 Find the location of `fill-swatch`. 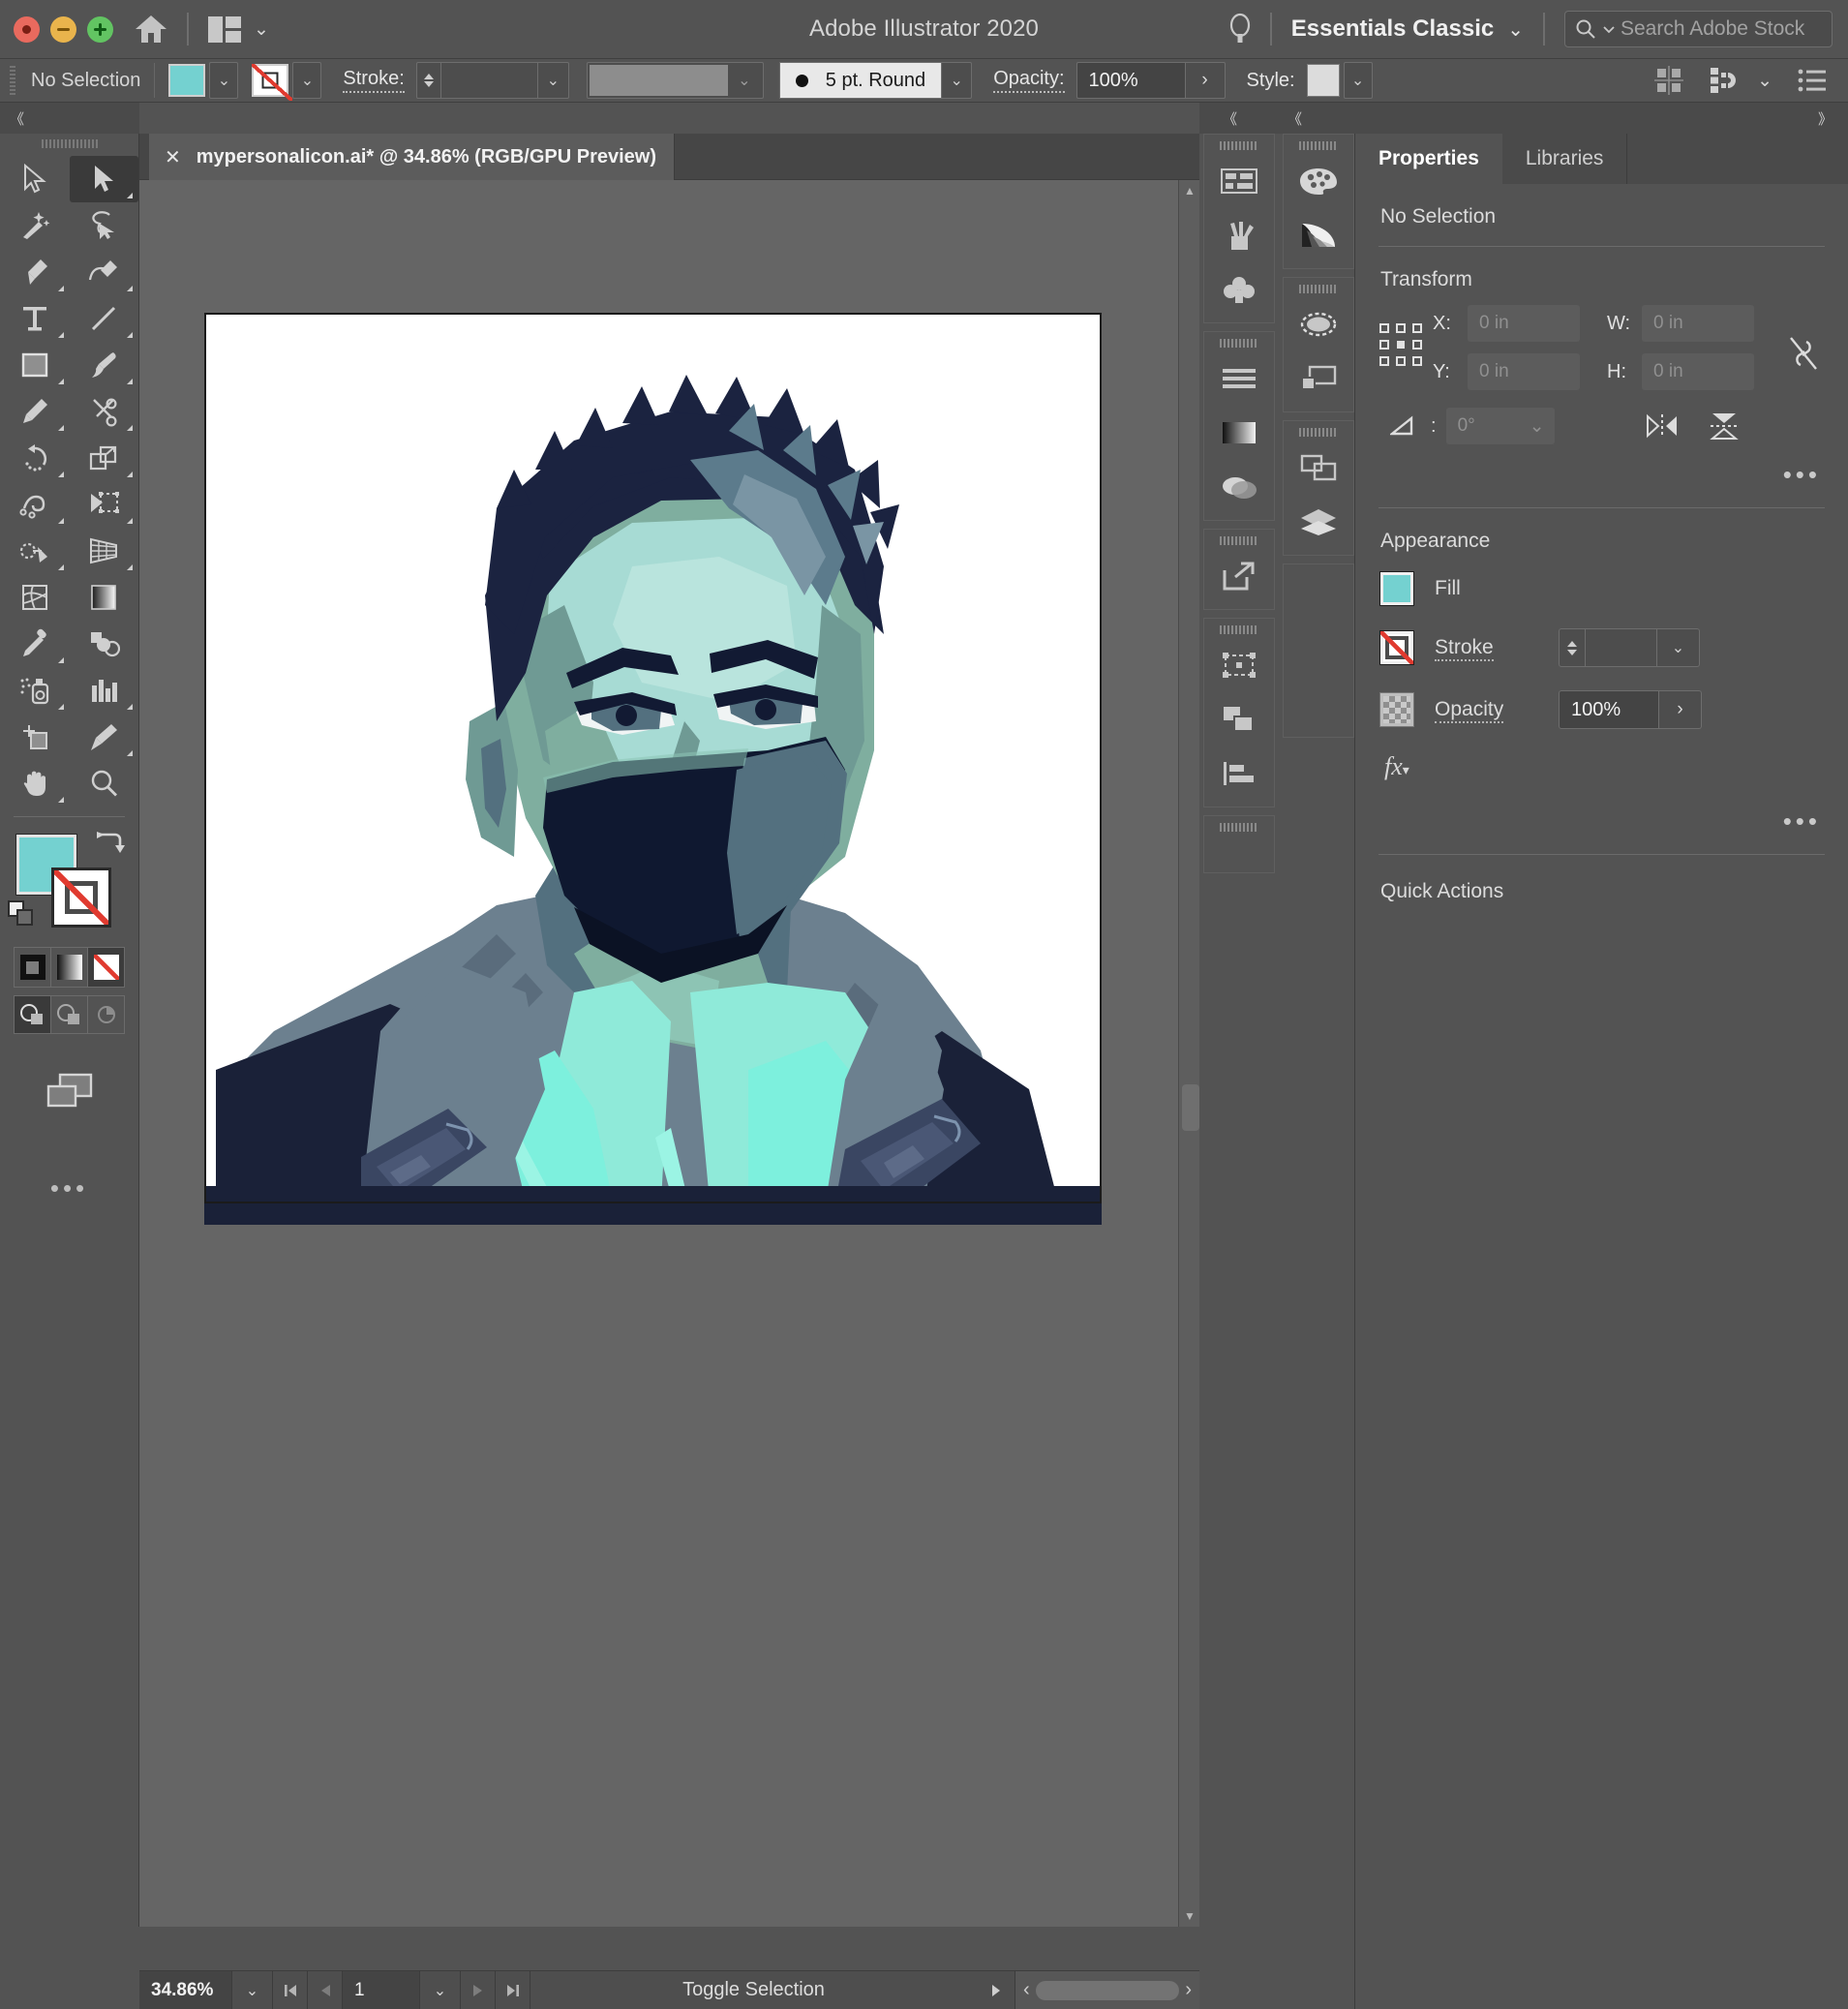

fill-swatch is located at coordinates (187, 80).